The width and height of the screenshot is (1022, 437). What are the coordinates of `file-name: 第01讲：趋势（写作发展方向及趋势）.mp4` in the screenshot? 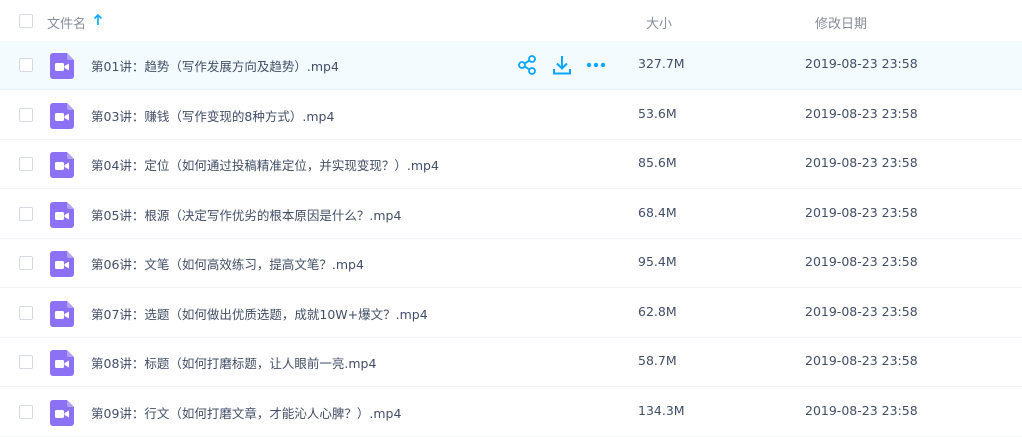 It's located at (215, 65).